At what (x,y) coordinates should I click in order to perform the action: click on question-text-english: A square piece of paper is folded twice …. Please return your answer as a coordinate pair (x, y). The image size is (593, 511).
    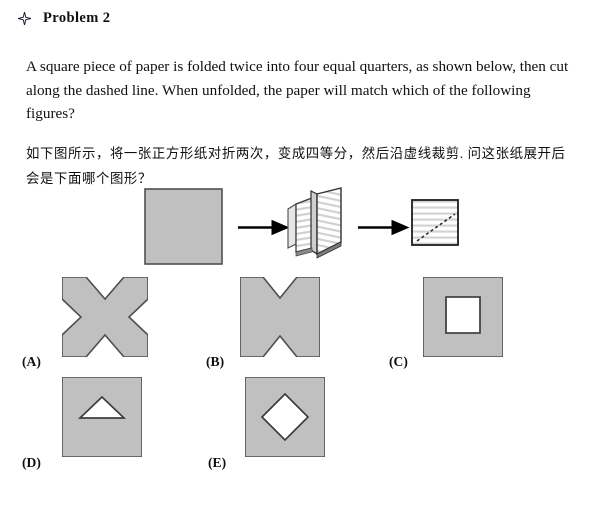
    Looking at the image, I should click on (297, 90).